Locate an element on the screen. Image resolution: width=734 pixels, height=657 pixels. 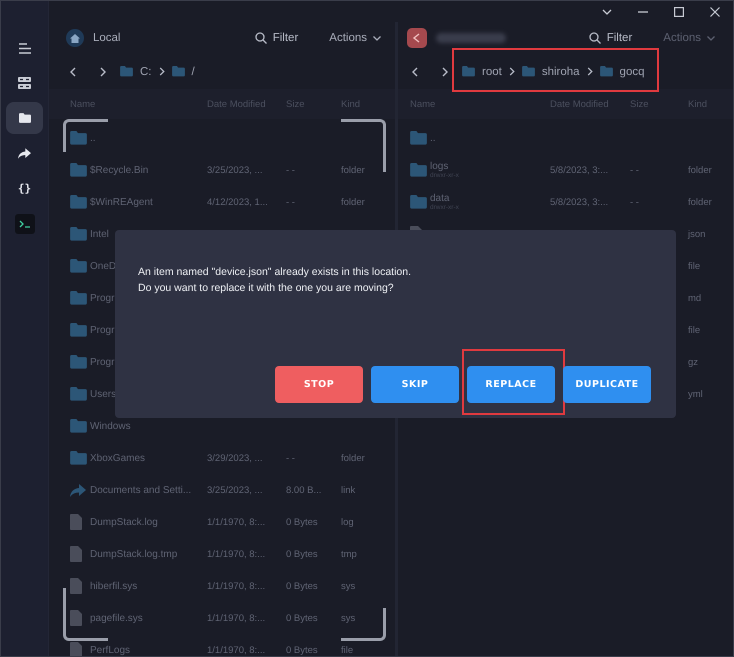
kind-cell: md is located at coordinates (695, 298).